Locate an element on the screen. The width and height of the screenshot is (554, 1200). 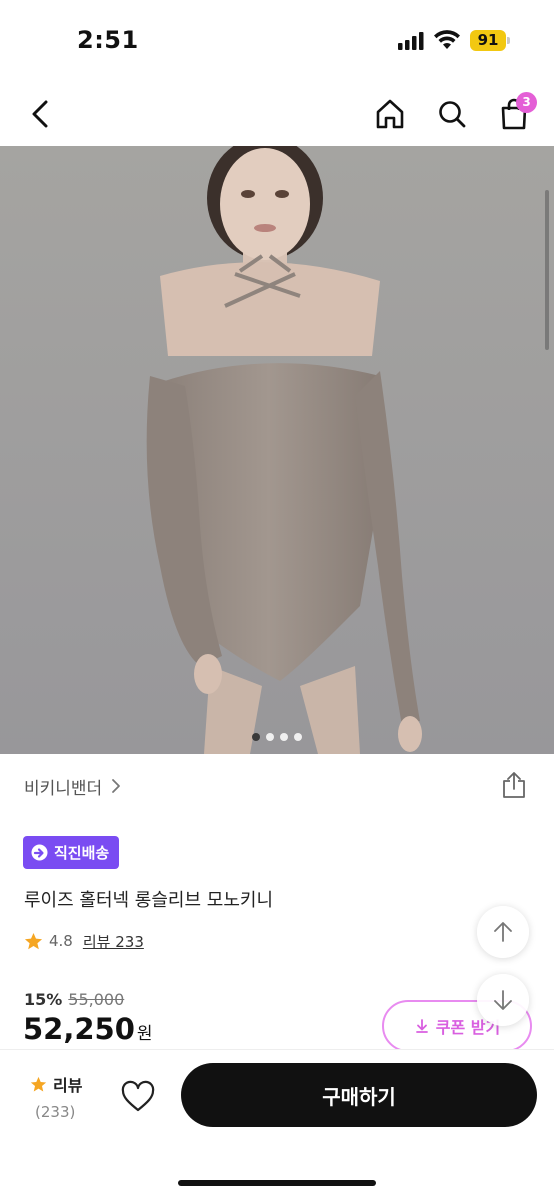
battery-tip is located at coordinates (508, 40).